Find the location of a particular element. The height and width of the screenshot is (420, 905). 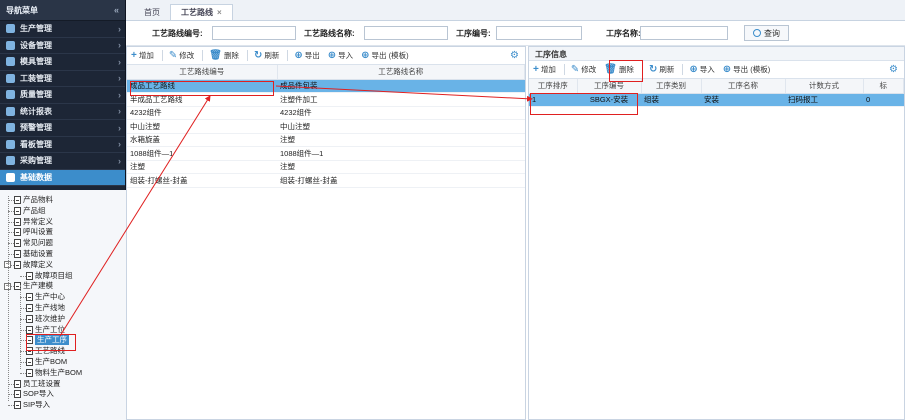

table-row: 注塑 注塑 is located at coordinates (326, 167).